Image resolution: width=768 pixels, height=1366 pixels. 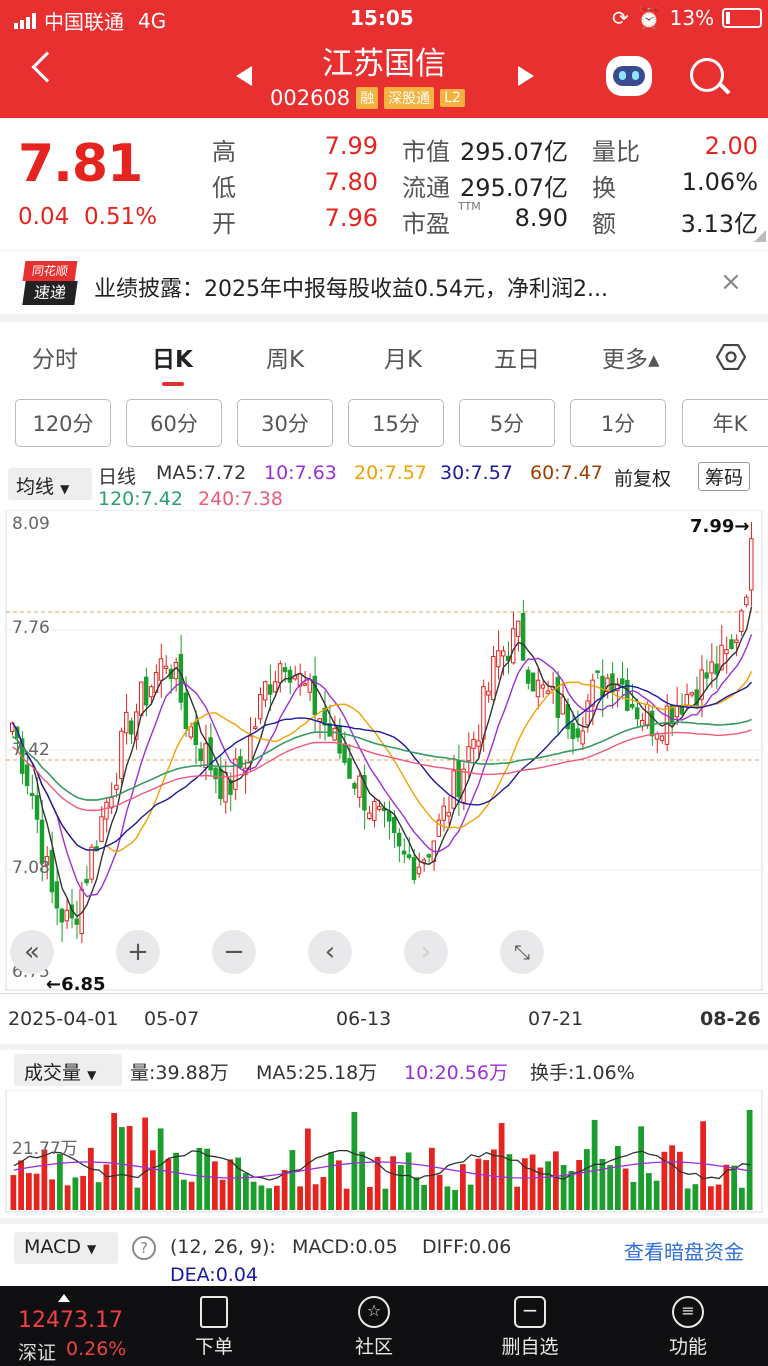 What do you see at coordinates (396, 423) in the screenshot?
I see `period-15min: 15分` at bounding box center [396, 423].